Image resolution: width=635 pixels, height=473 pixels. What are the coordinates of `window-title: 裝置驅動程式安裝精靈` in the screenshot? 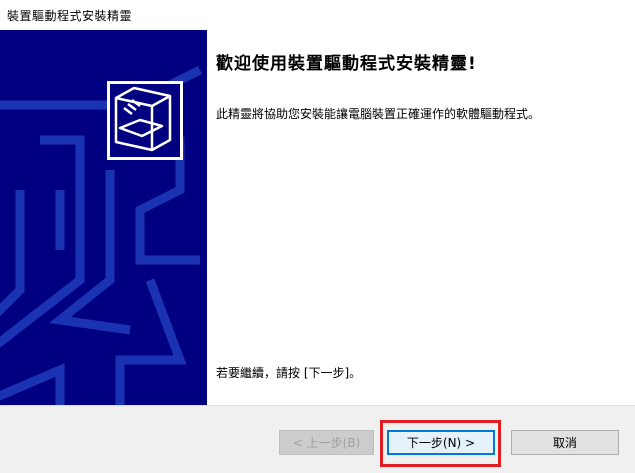 It's located at (70, 16).